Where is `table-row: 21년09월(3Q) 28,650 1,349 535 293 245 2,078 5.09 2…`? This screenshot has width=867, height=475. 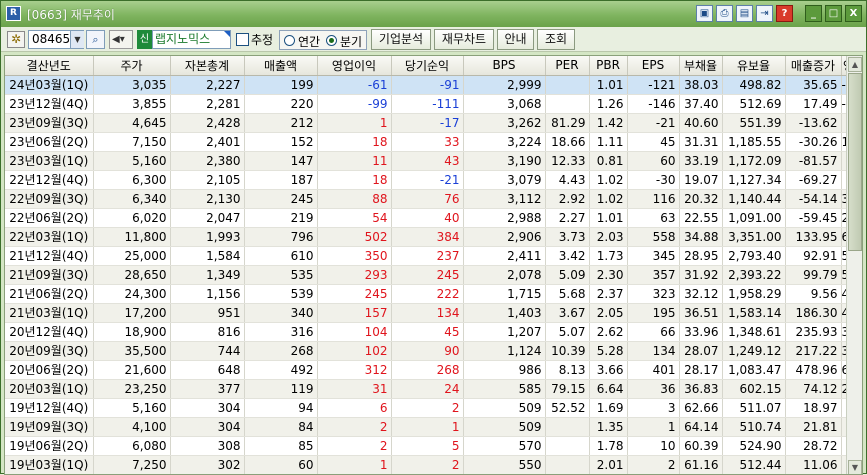 table-row: 21년09월(3Q) 28,650 1,349 535 293 245 2,078 5.09 2… is located at coordinates (433, 275).